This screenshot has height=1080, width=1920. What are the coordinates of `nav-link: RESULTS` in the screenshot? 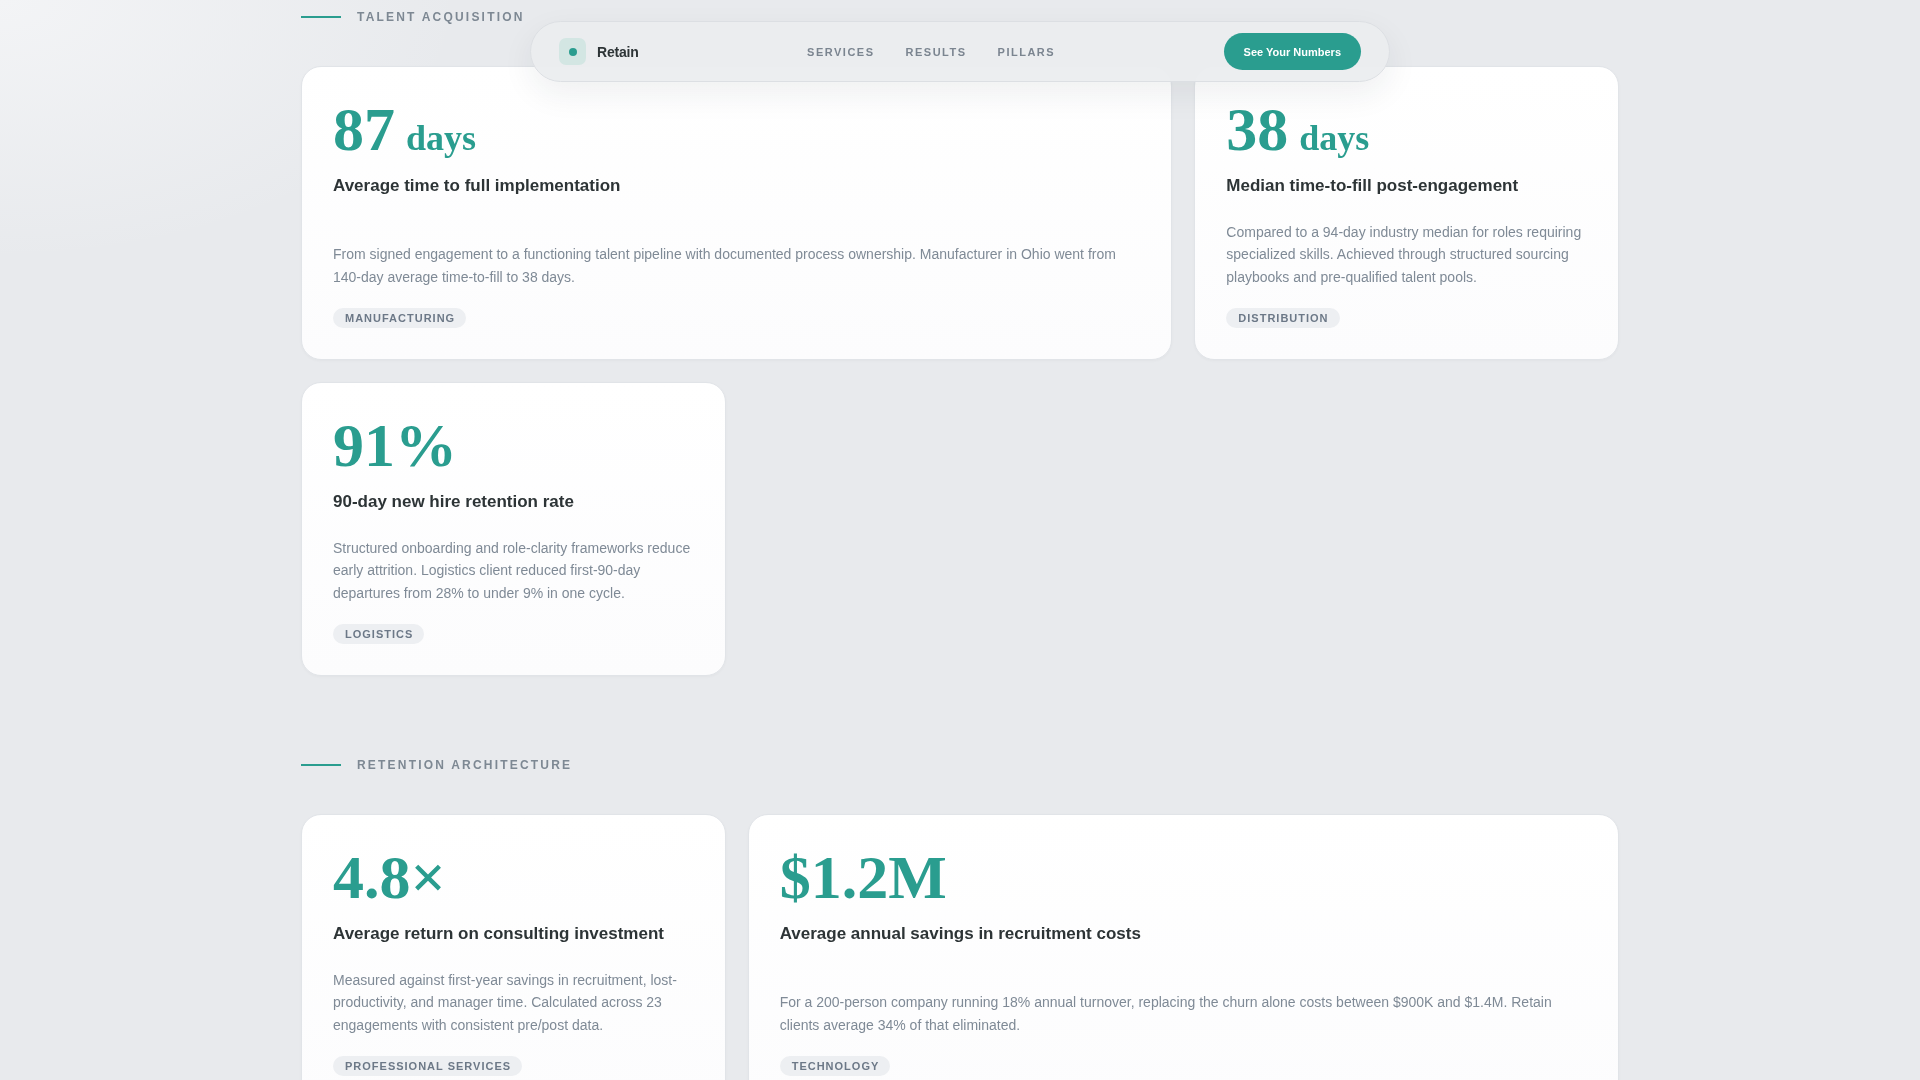 It's located at (936, 51).